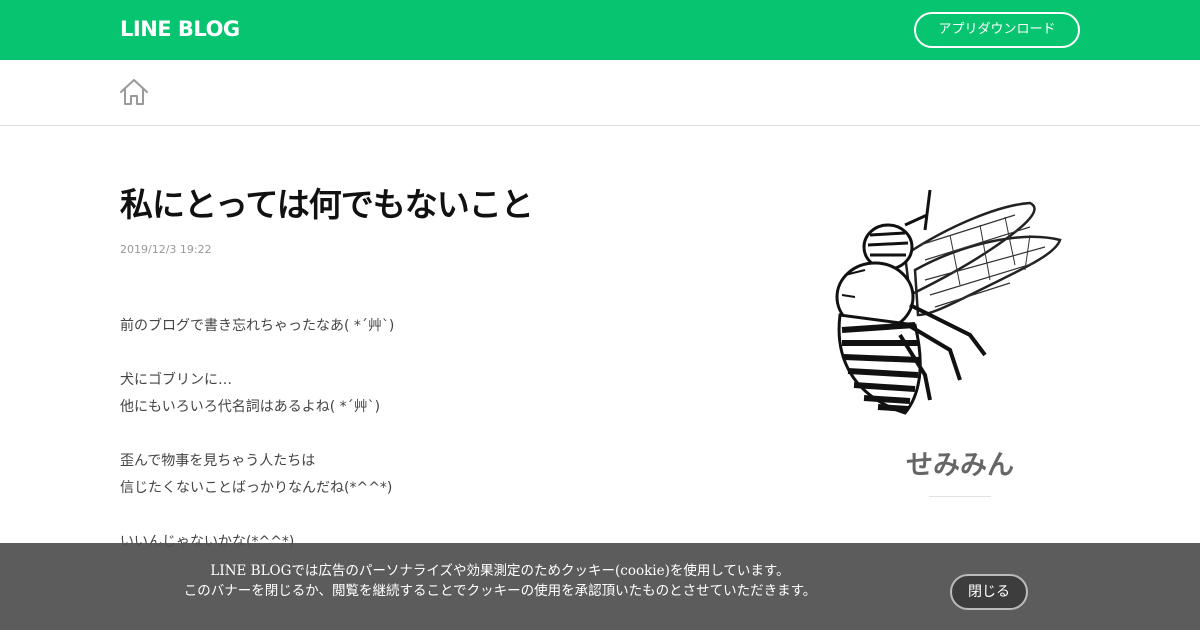  I want to click on body-line: 他にもいろいろ代名詞はあるよね( *´艸`), so click(250, 407).